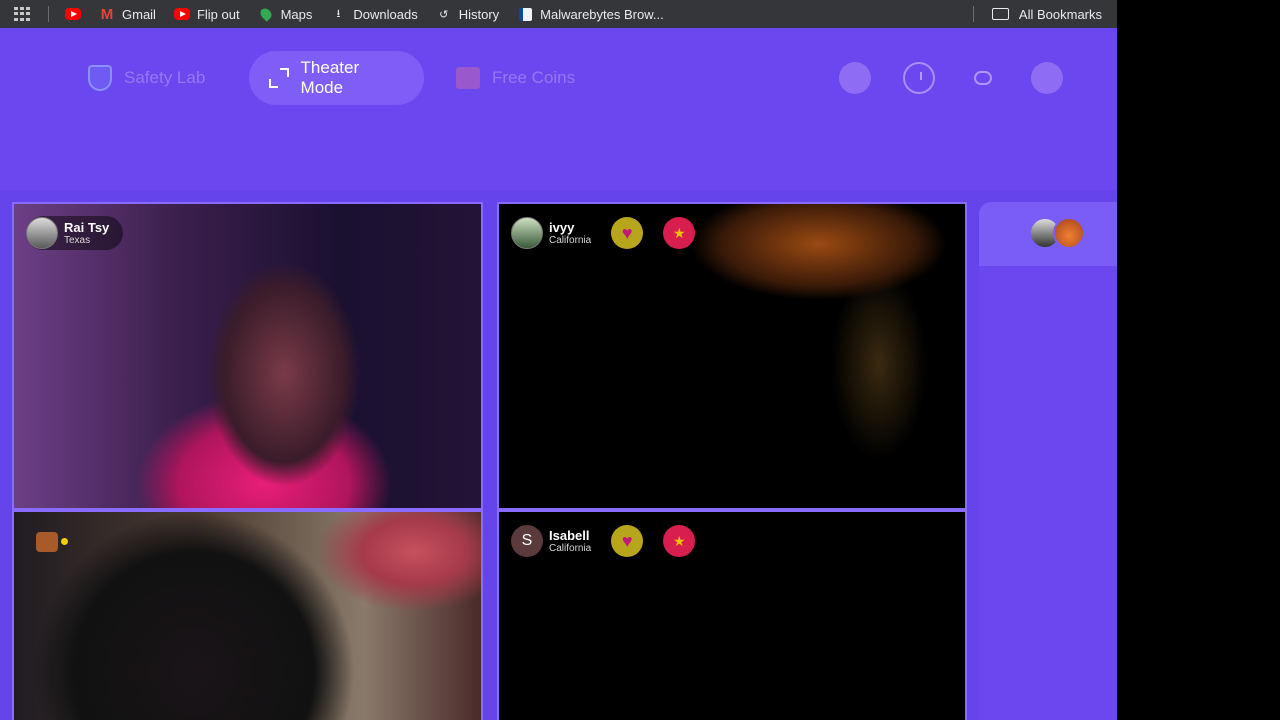  What do you see at coordinates (610, 233) in the screenshot?
I see `user-badge: ivyy California ♥ ★` at bounding box center [610, 233].